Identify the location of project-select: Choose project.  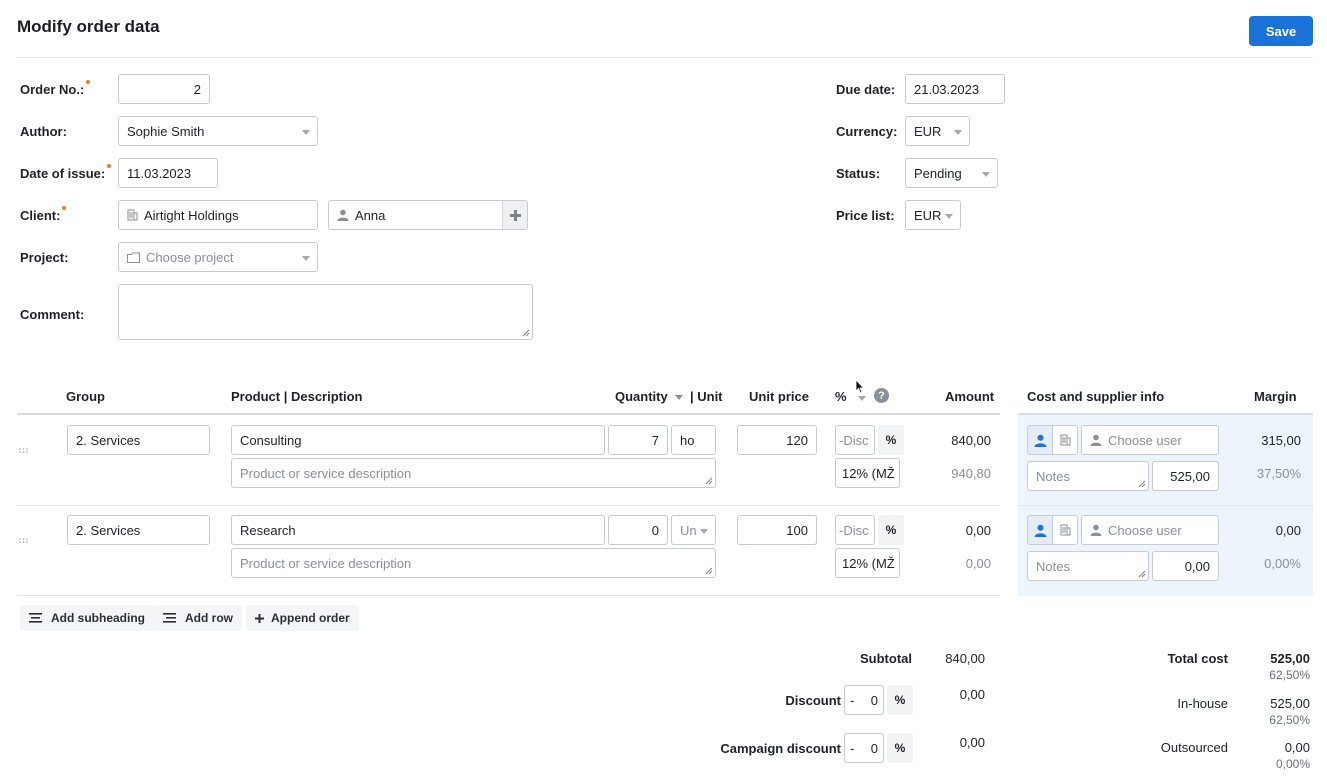
(218, 257).